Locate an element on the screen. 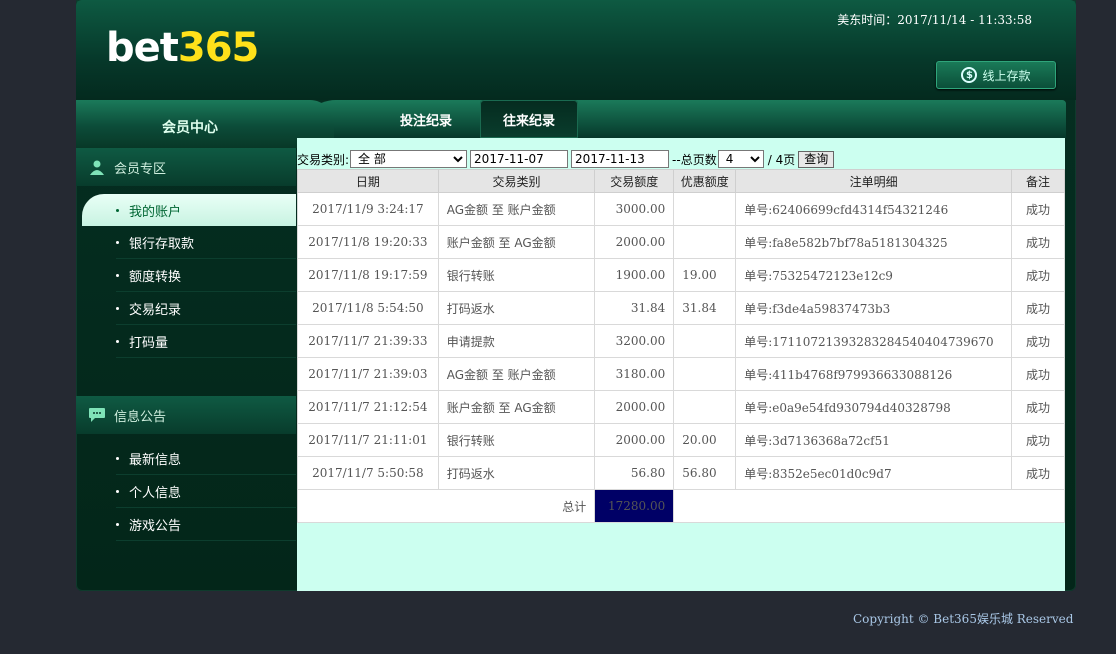  cell-bonus: 20.00 is located at coordinates (705, 440).